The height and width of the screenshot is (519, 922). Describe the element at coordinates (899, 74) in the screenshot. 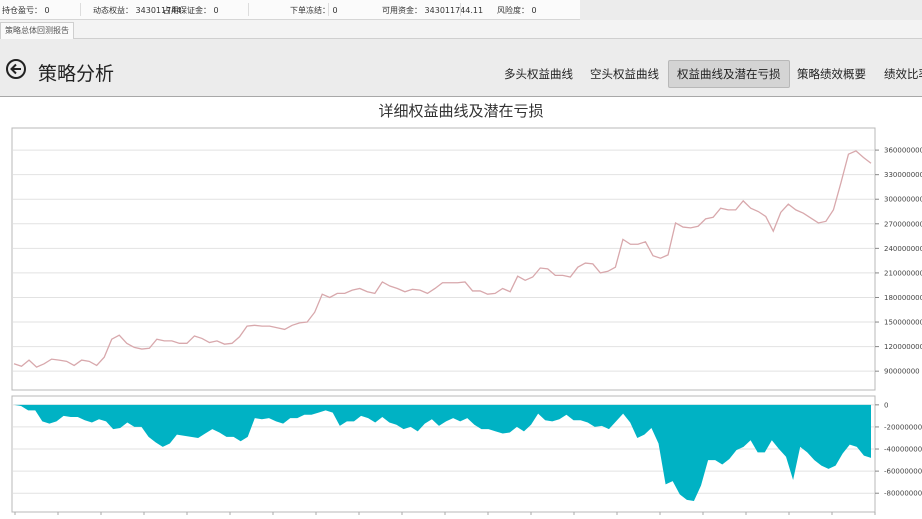

I see `tab-performance-ratios: 绩效比率` at that location.